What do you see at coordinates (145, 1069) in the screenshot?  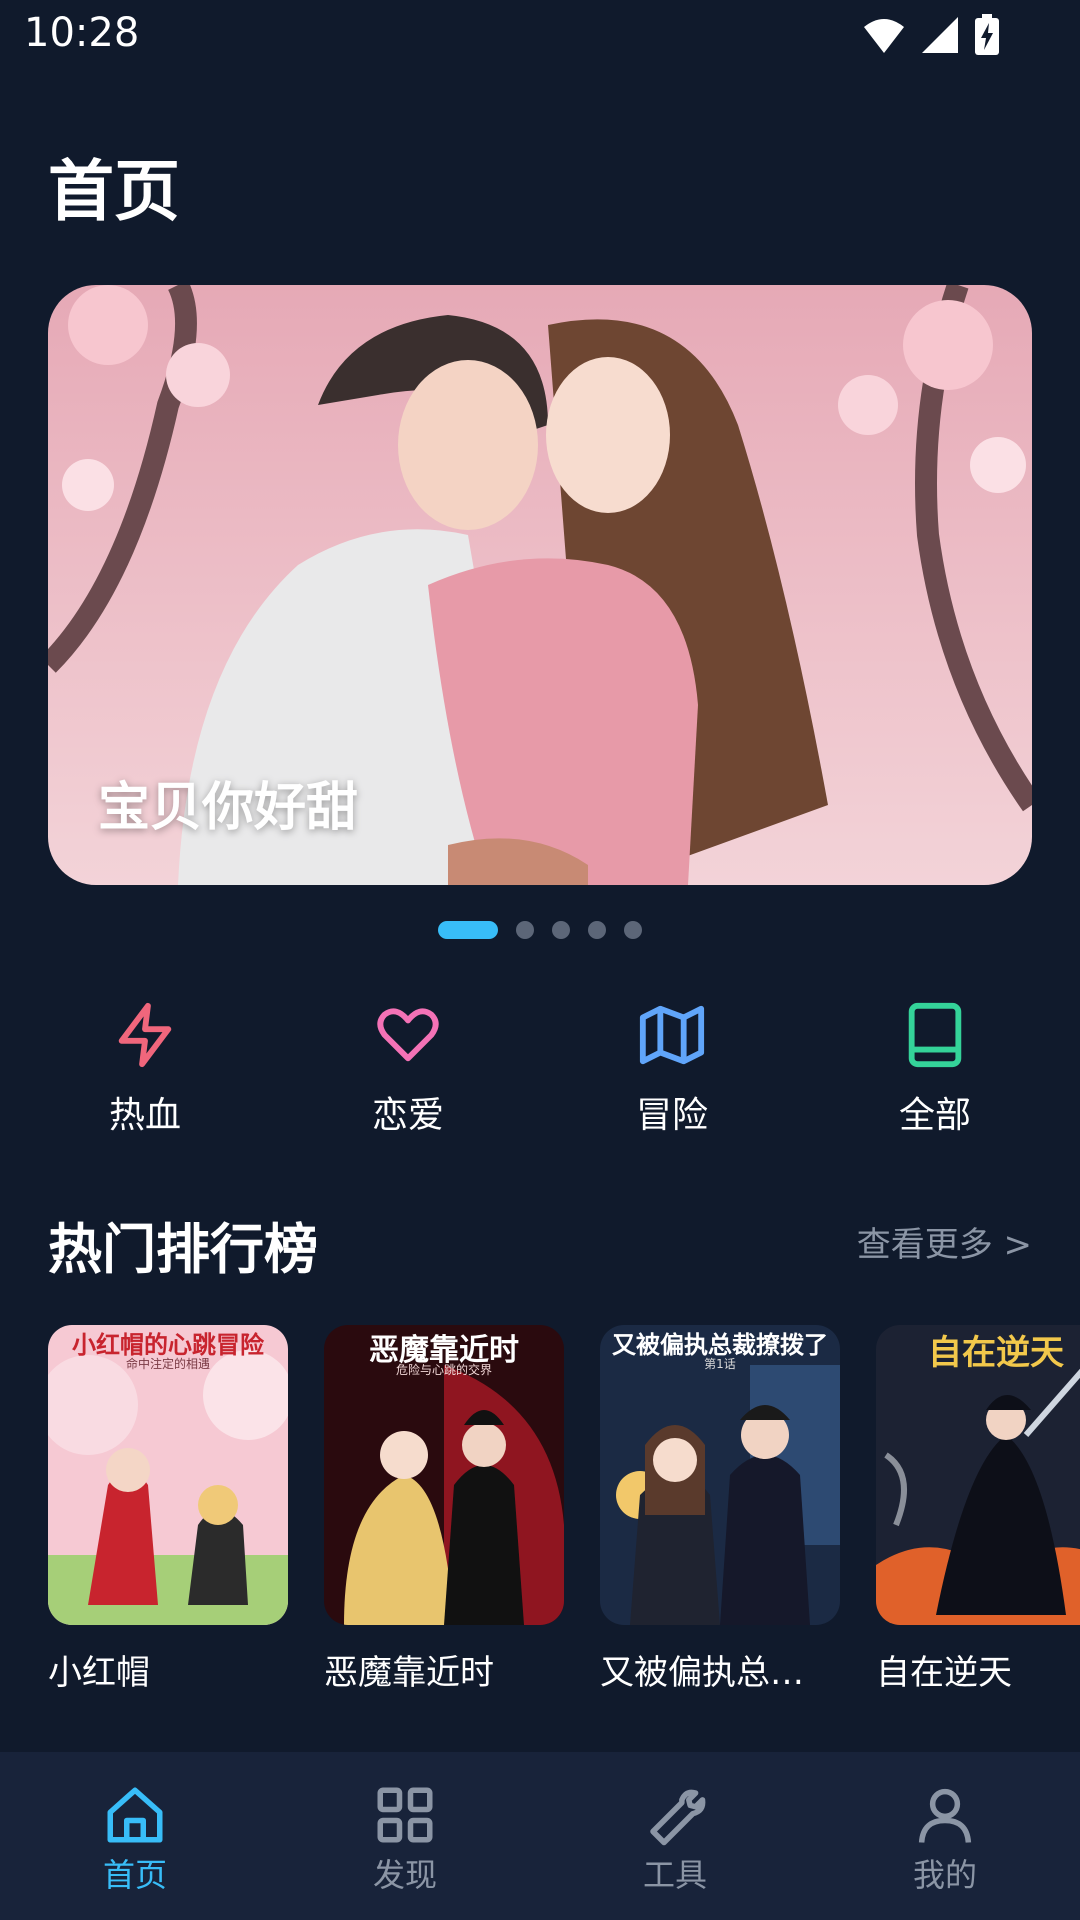 I see `category-hot-blood: 热血` at bounding box center [145, 1069].